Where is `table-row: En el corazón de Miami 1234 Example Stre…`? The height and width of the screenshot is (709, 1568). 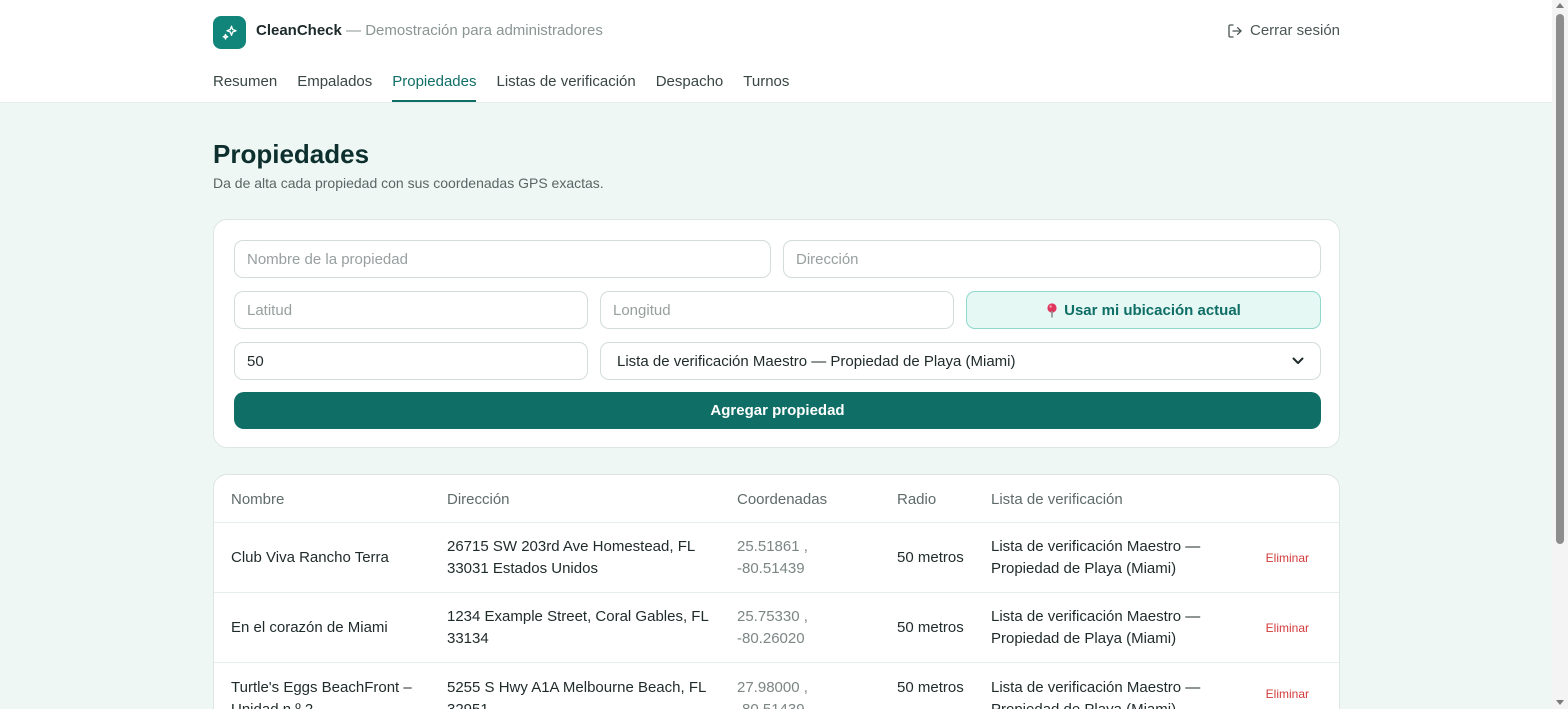
table-row: En el corazón de Miami 1234 Example Stre… is located at coordinates (776, 628).